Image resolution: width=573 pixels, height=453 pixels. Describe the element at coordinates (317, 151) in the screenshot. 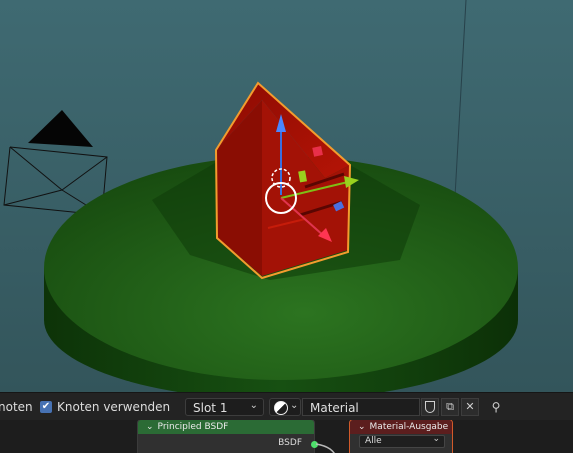

I see `gizmo-plane-yz` at that location.